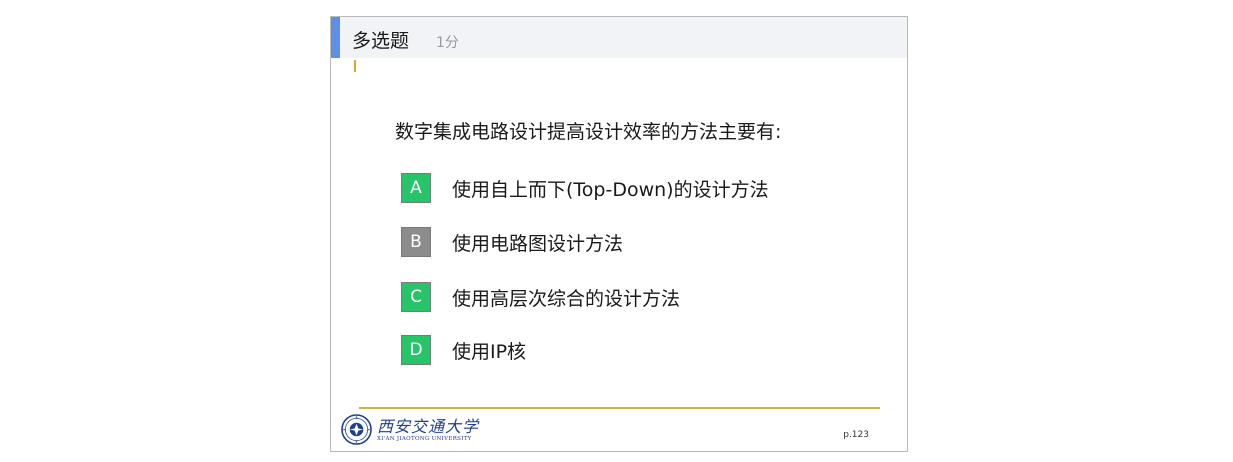 The height and width of the screenshot is (462, 1233). I want to click on option-b-letter-box: B, so click(416, 242).